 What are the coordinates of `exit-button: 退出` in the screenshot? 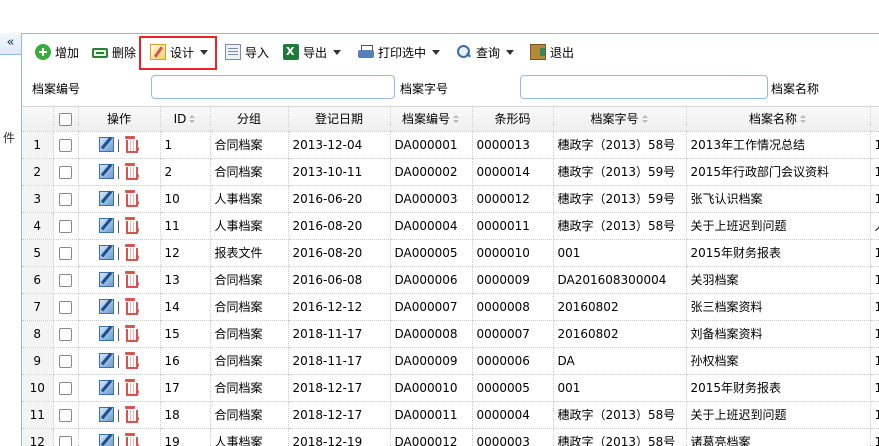 It's located at (552, 52).